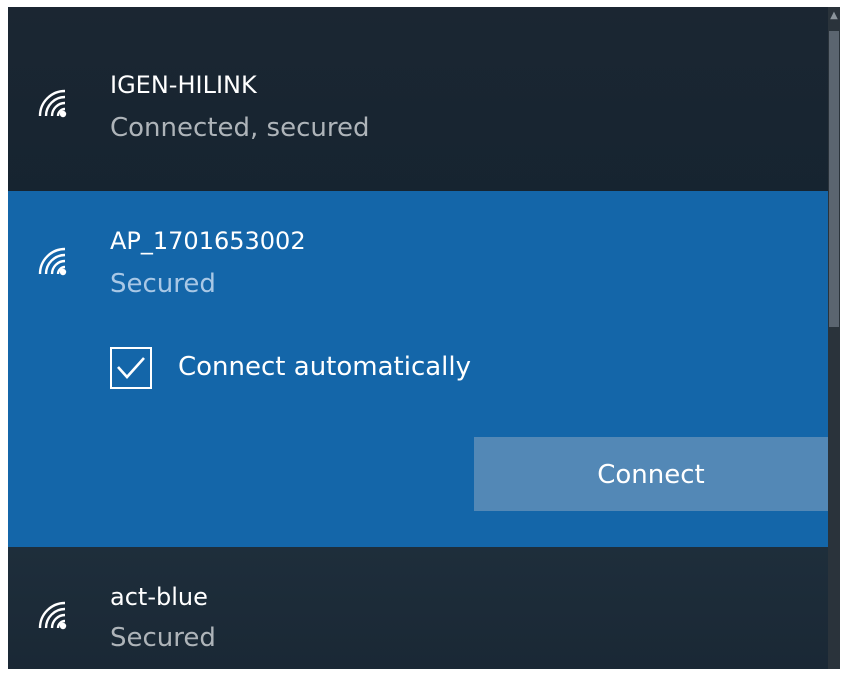 This screenshot has width=842, height=698. What do you see at coordinates (183, 85) in the screenshot?
I see `network-ssid: IGEN-HILINK` at bounding box center [183, 85].